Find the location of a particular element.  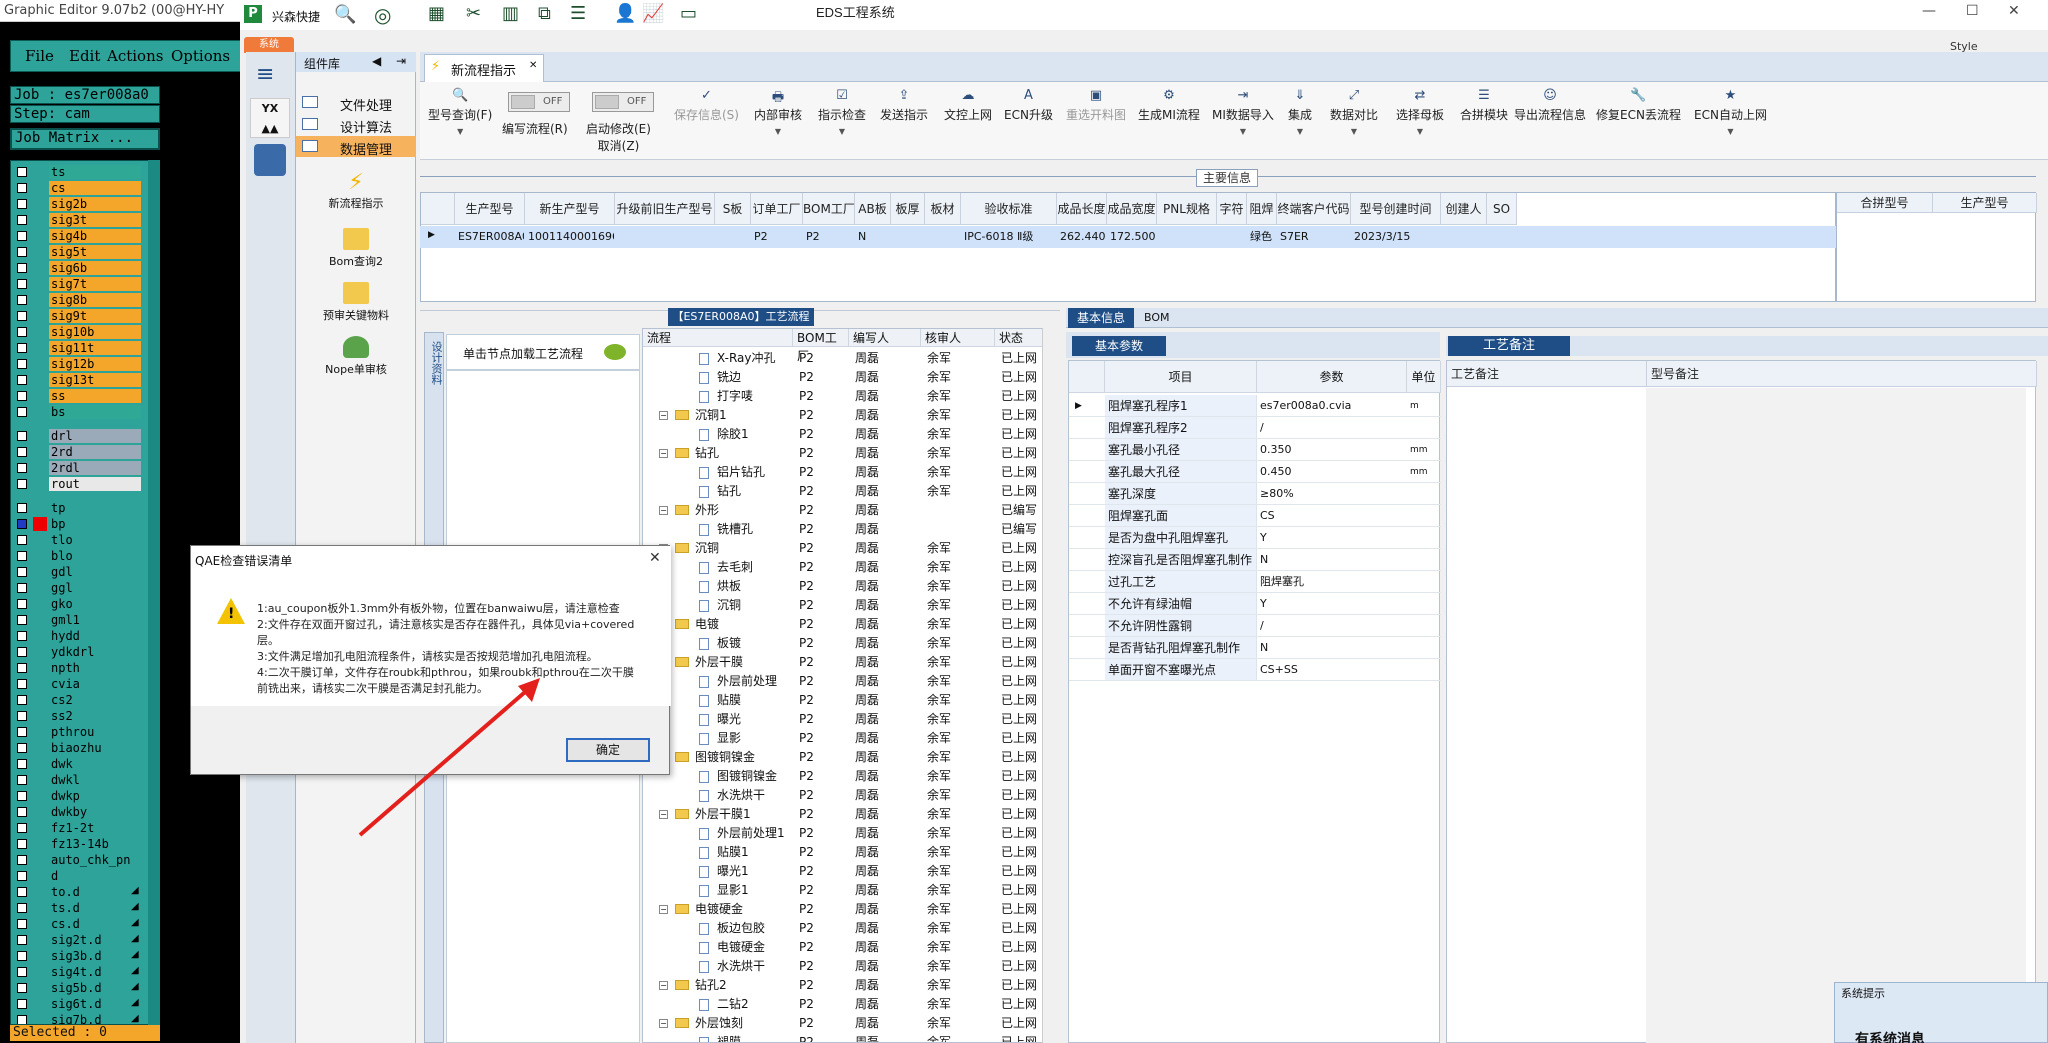

tree-row: 显影 P2 周磊 余军 已上网 is located at coordinates (848, 738).